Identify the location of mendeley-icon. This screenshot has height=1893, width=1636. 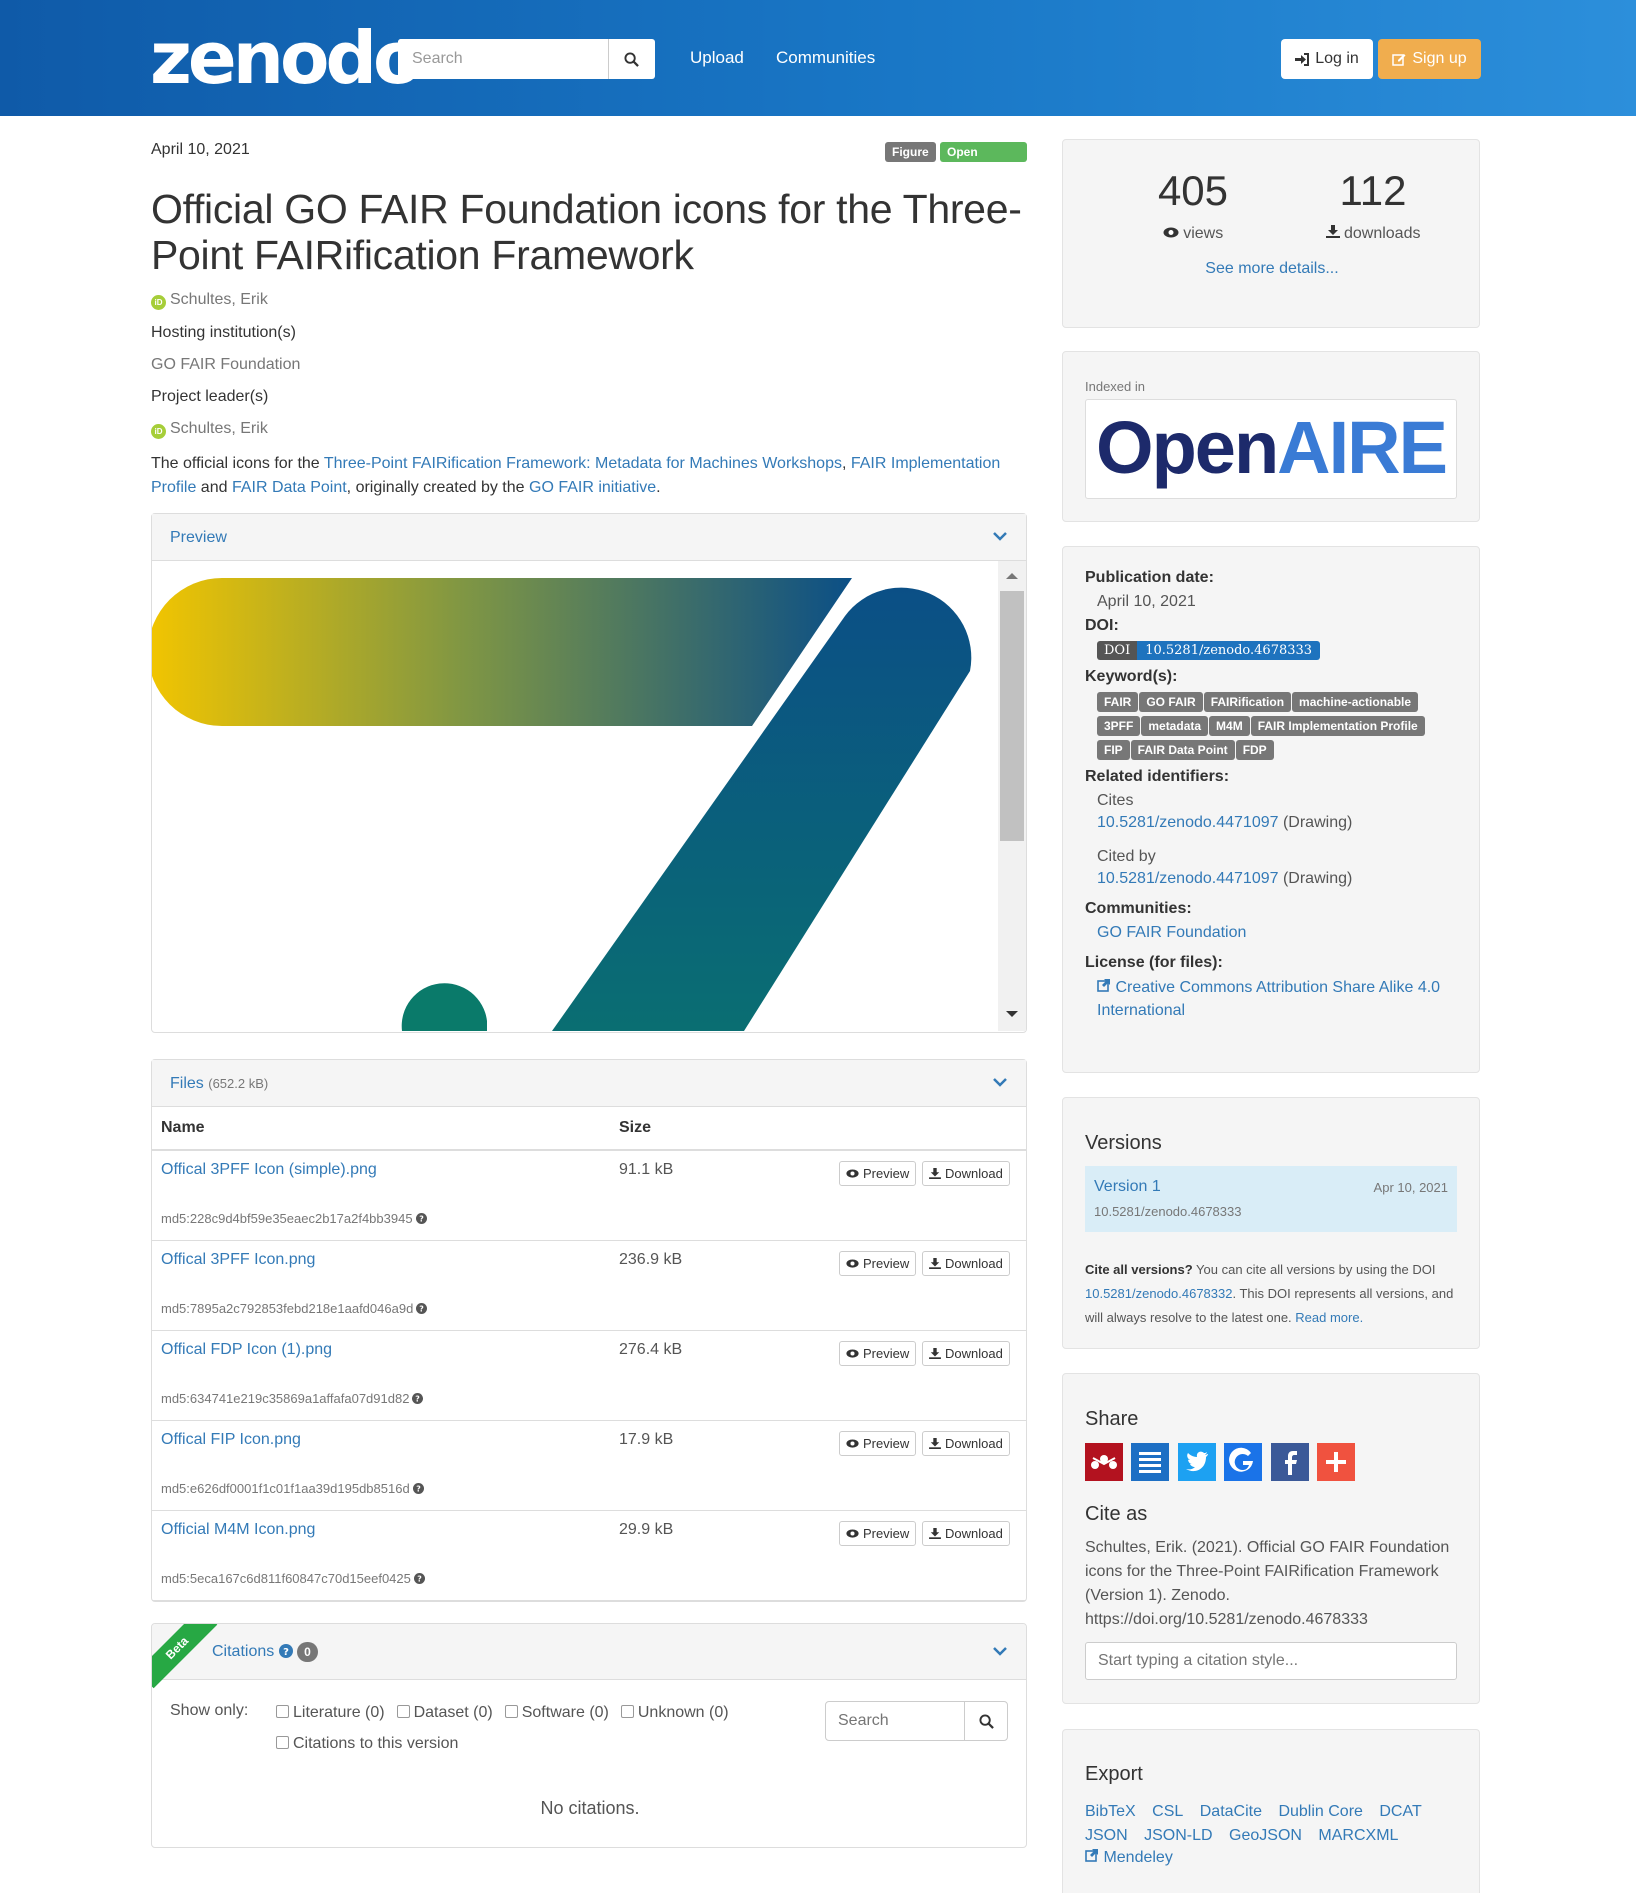
(1104, 1462).